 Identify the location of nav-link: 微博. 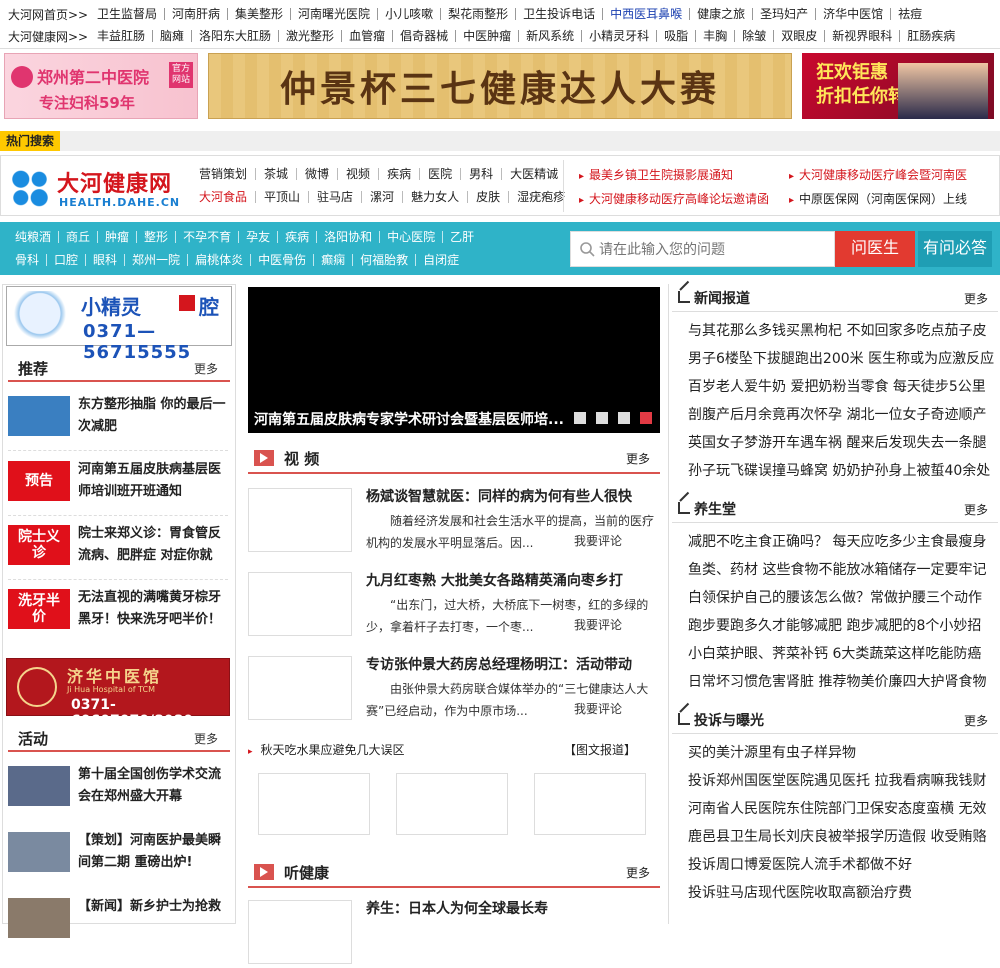
(316, 174).